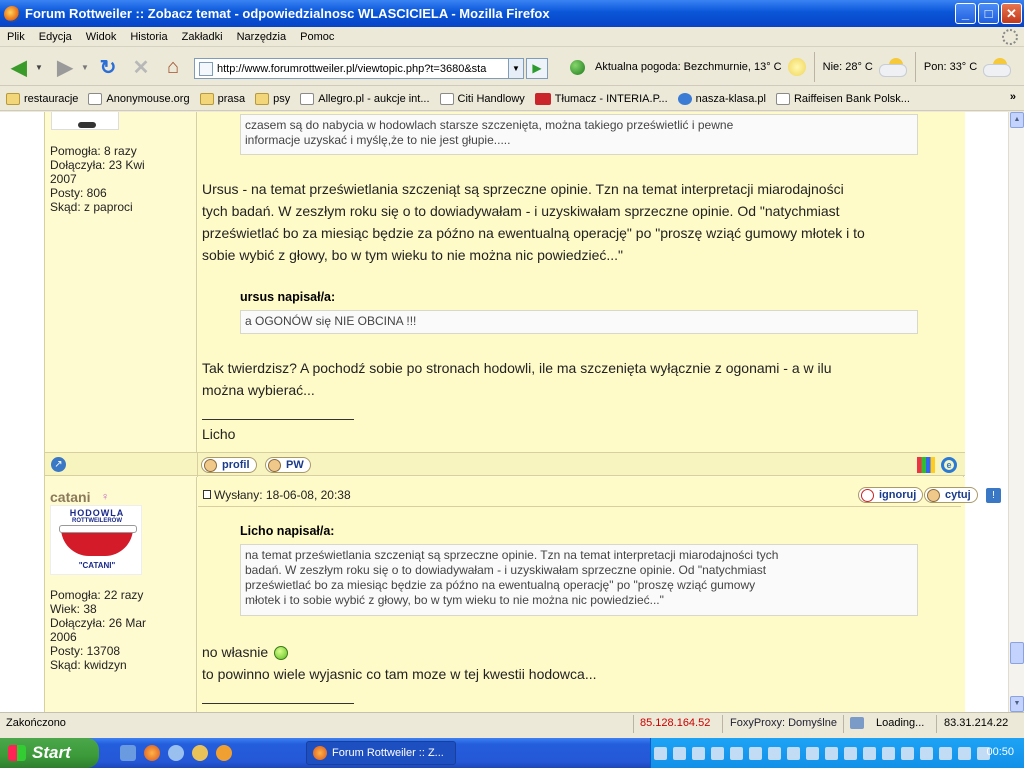  Describe the element at coordinates (926, 465) in the screenshot. I see `windows-logo-icon` at that location.